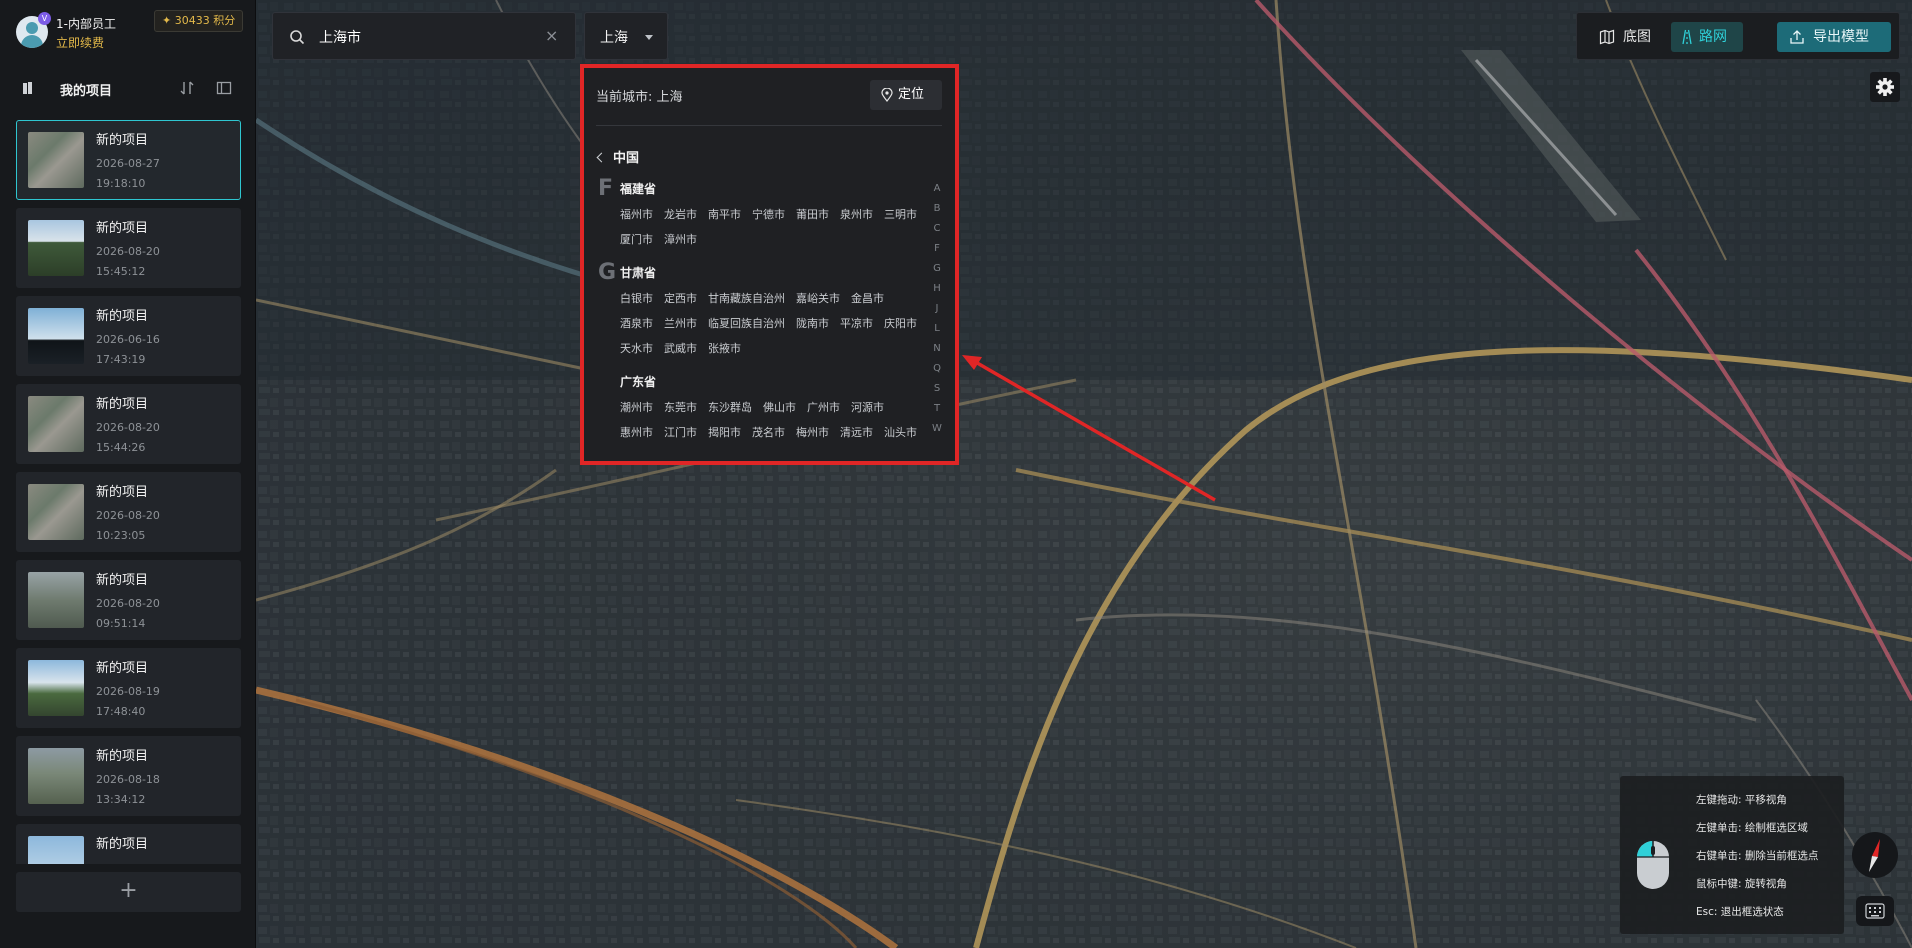  What do you see at coordinates (812, 432) in the screenshot?
I see `city-option: 梅州市` at bounding box center [812, 432].